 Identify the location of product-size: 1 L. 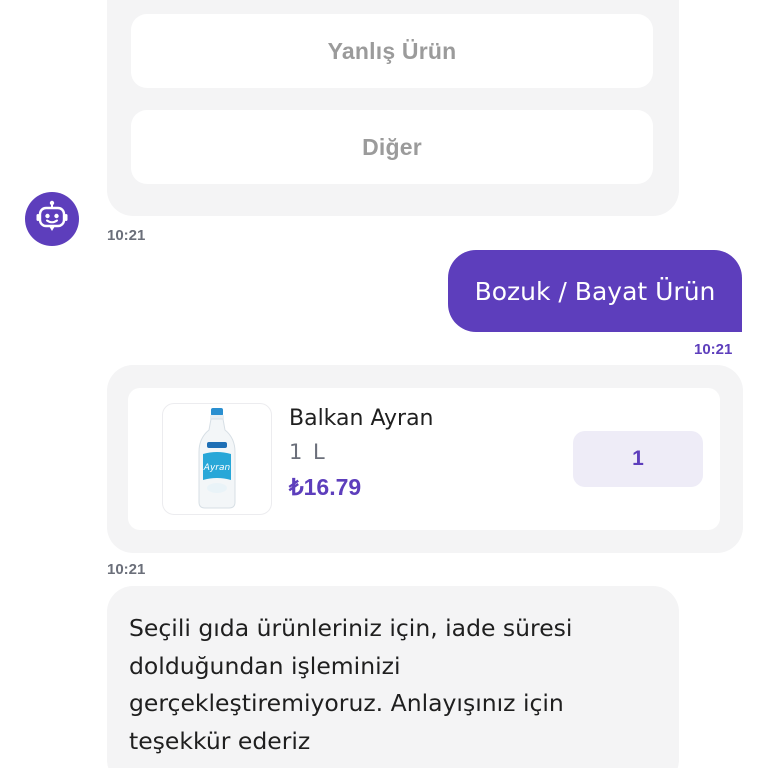
(308, 452).